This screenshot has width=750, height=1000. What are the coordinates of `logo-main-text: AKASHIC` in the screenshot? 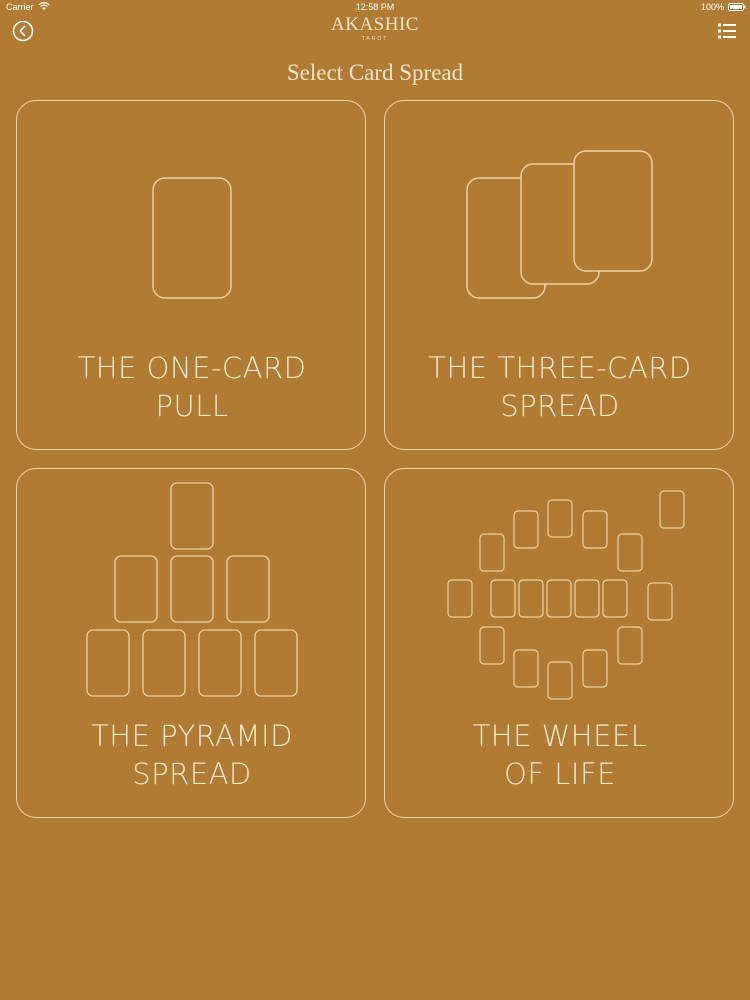 It's located at (375, 24).